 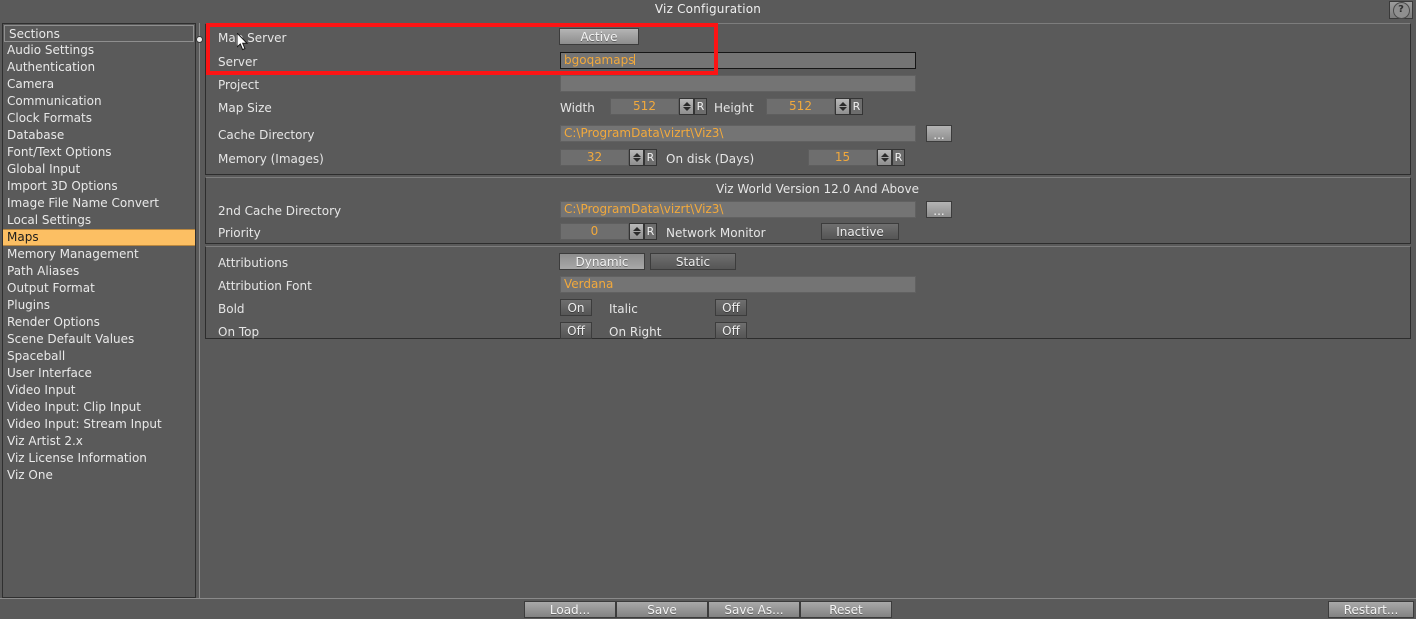 I want to click on sidebar-item-viz-license-information: Viz License Information, so click(x=99, y=458).